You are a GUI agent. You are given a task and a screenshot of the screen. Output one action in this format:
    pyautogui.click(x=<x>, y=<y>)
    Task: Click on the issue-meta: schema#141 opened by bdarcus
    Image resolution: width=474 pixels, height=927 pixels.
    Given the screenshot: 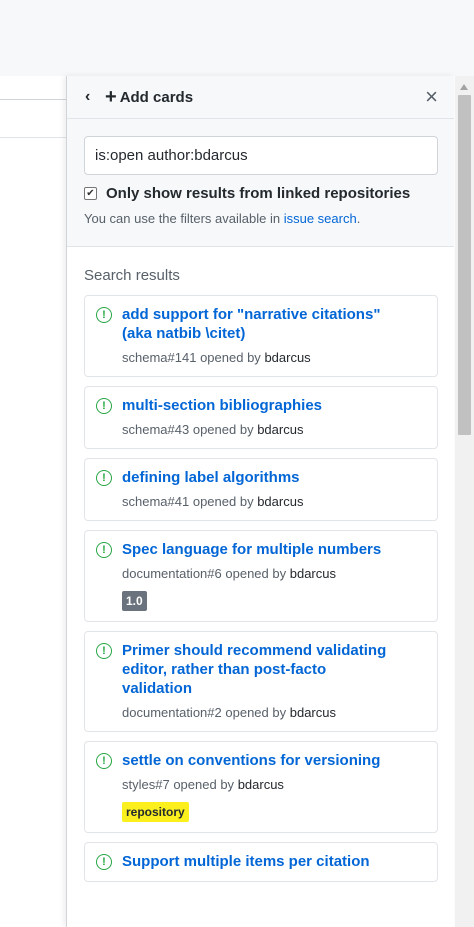 What is the action you would take?
    pyautogui.click(x=274, y=358)
    